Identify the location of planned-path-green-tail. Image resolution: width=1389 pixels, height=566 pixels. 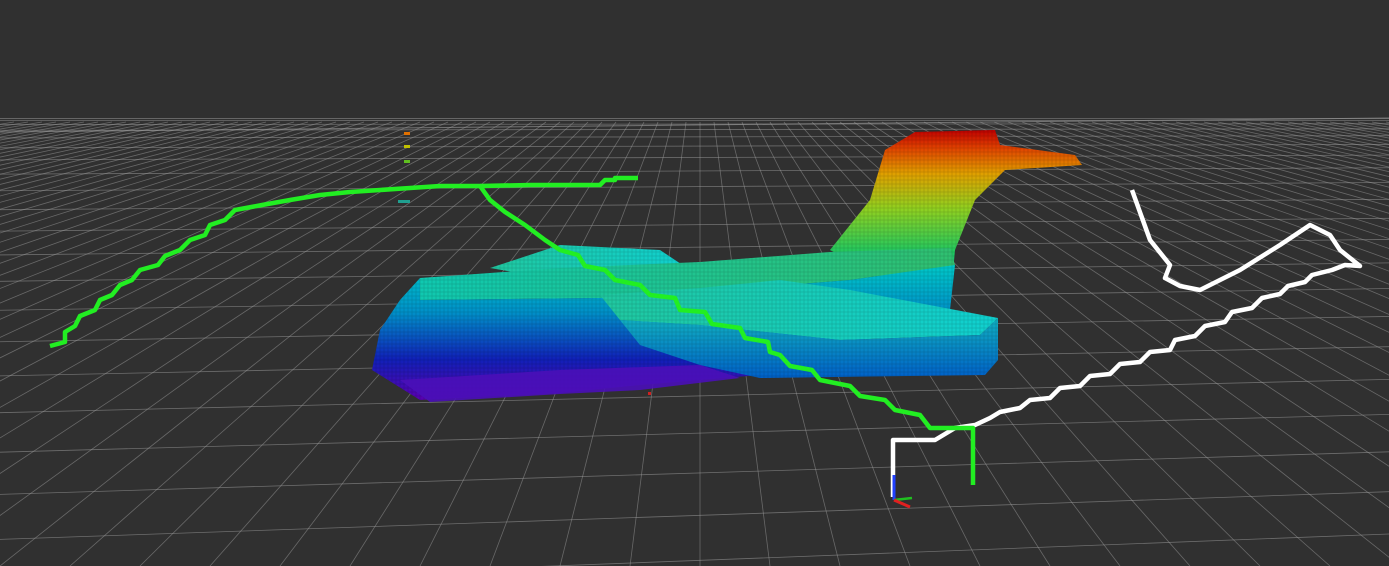
(558, 182).